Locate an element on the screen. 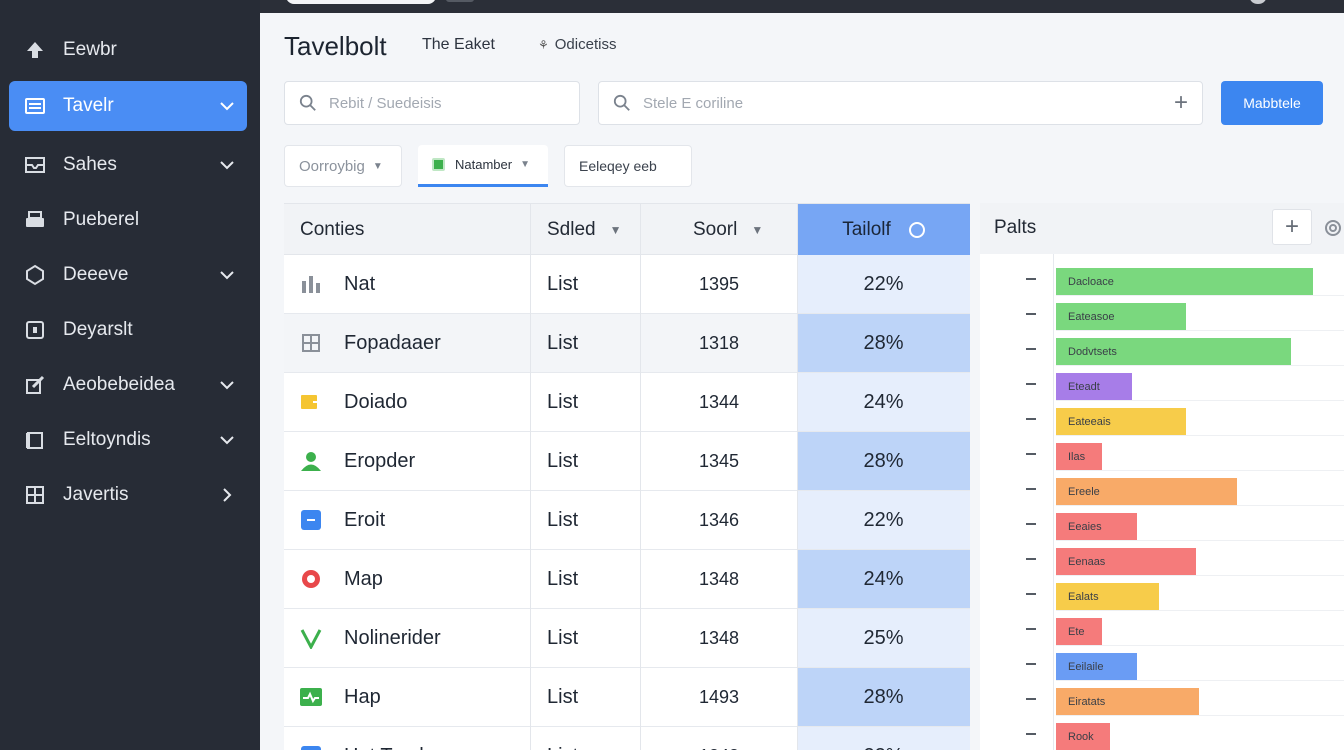  refresh-icon is located at coordinates (1333, 228).